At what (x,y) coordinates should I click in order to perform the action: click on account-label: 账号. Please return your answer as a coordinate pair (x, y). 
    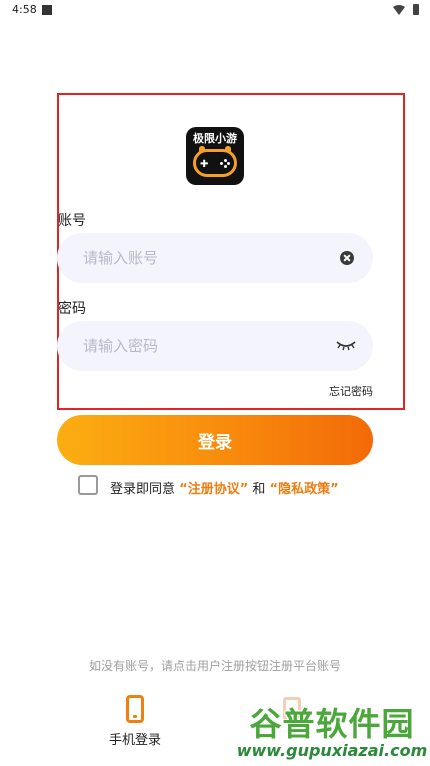
    Looking at the image, I should click on (72, 221).